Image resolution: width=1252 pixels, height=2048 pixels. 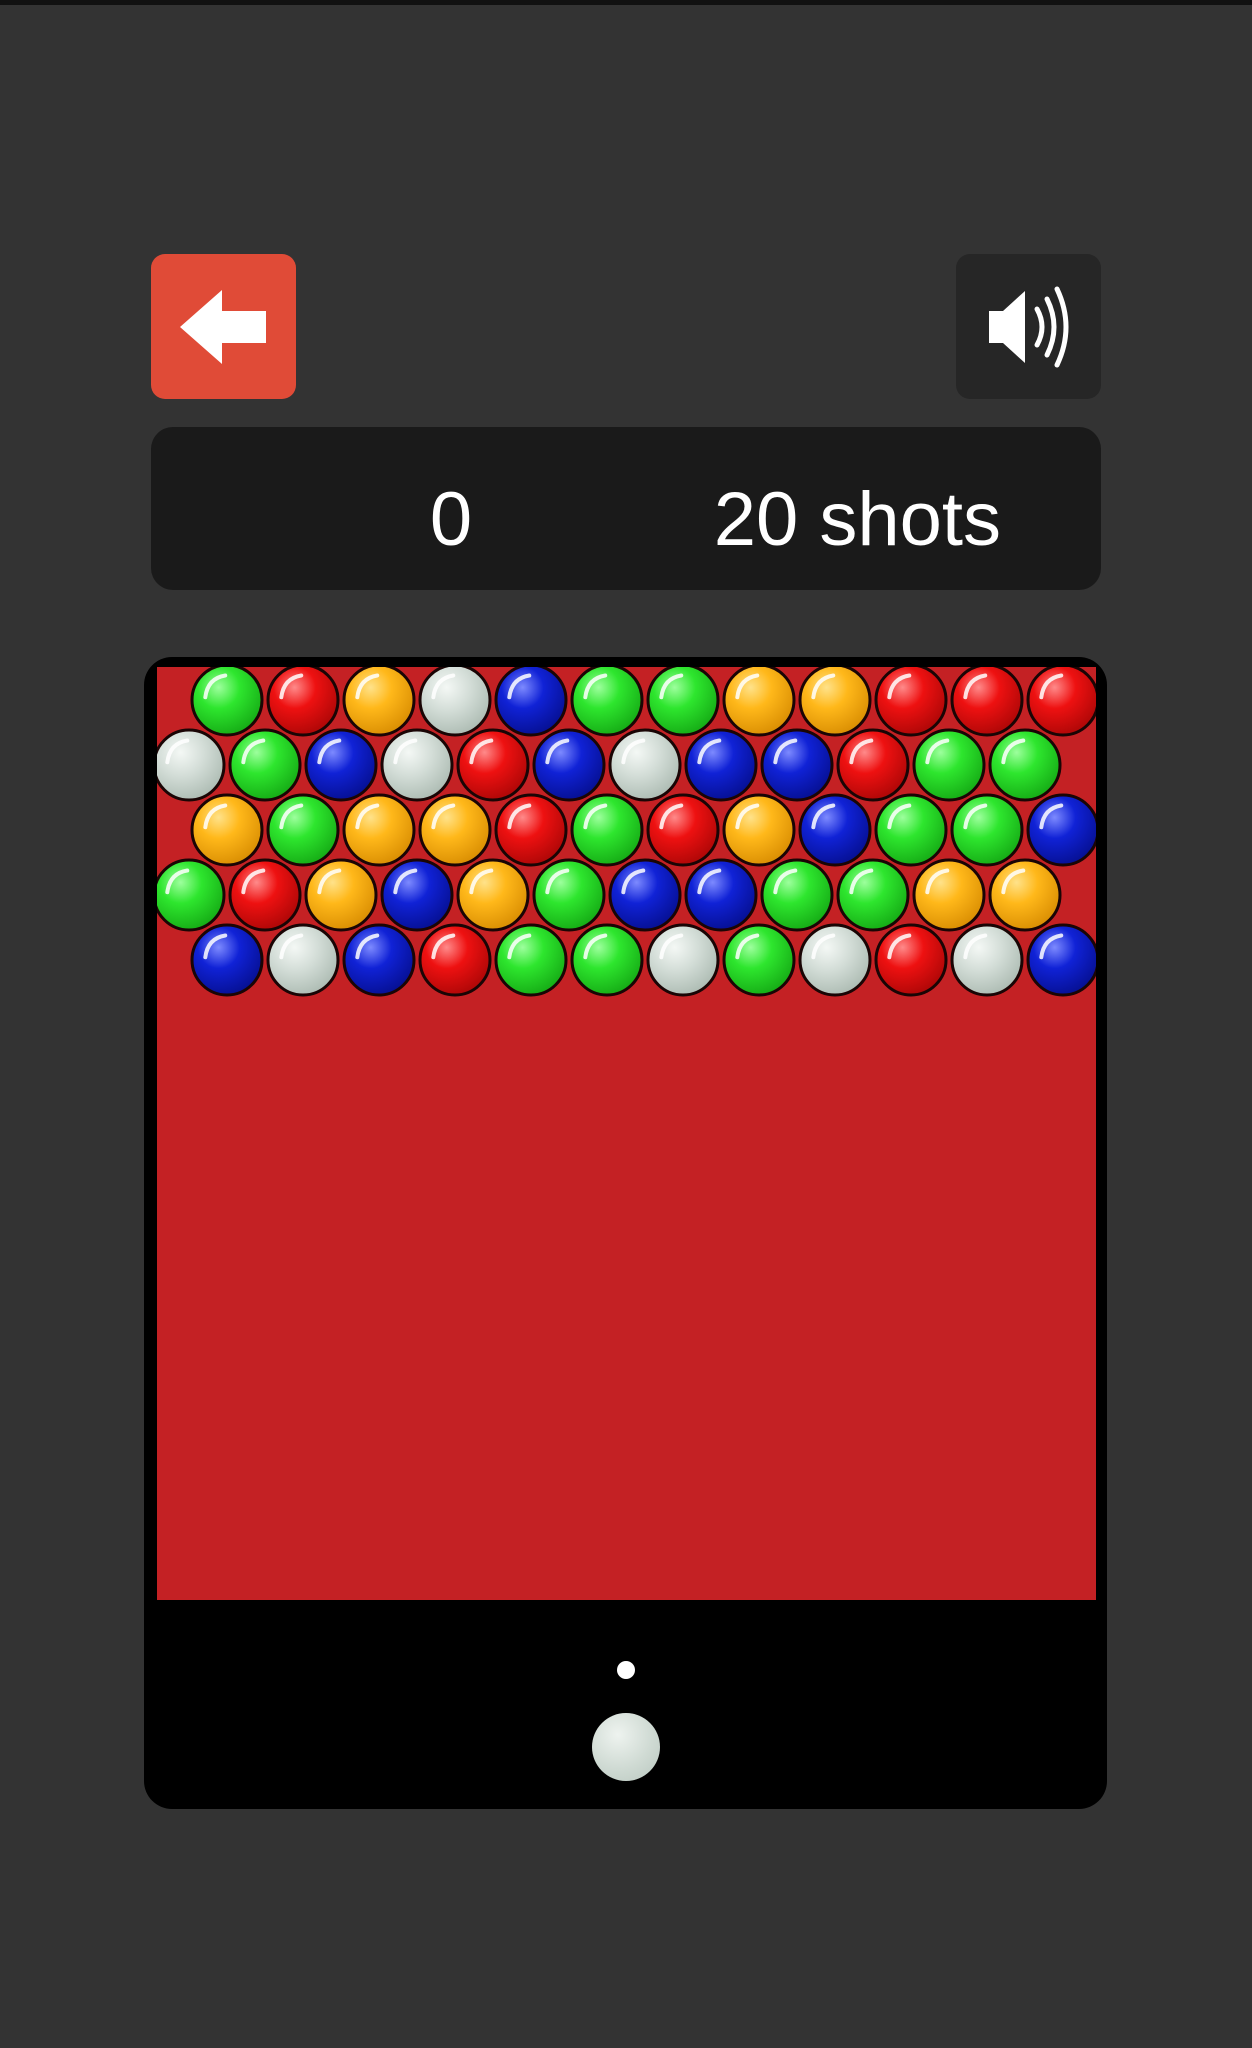 I want to click on score-panel: 0 20 shots, so click(x=626, y=508).